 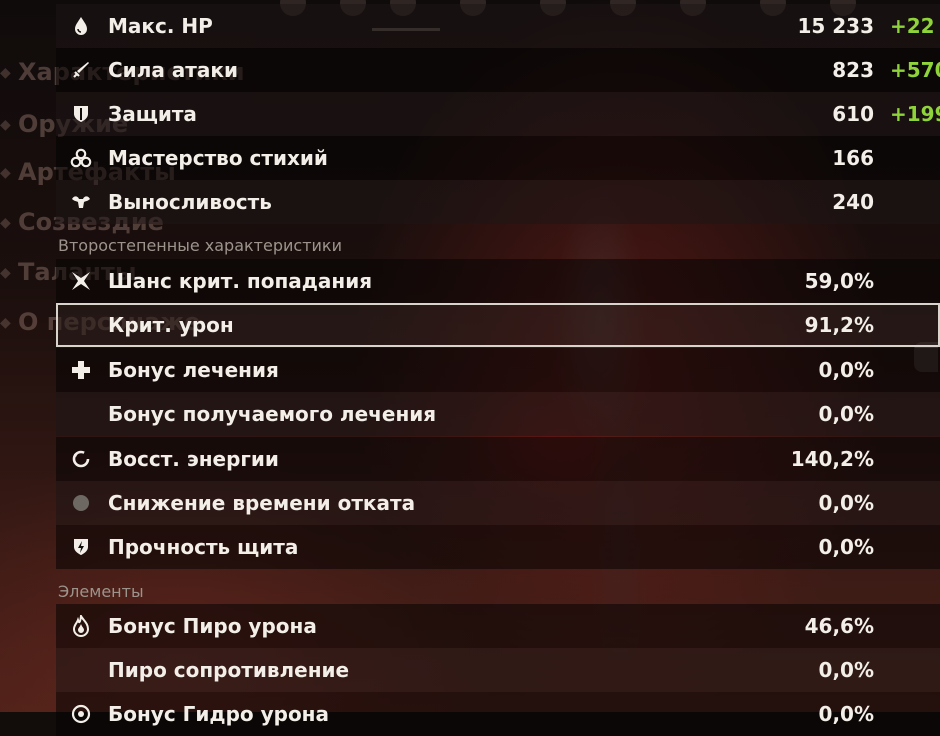 I want to click on stat-row-crit-dmg: Крит. урон 91,2%, so click(x=498, y=325).